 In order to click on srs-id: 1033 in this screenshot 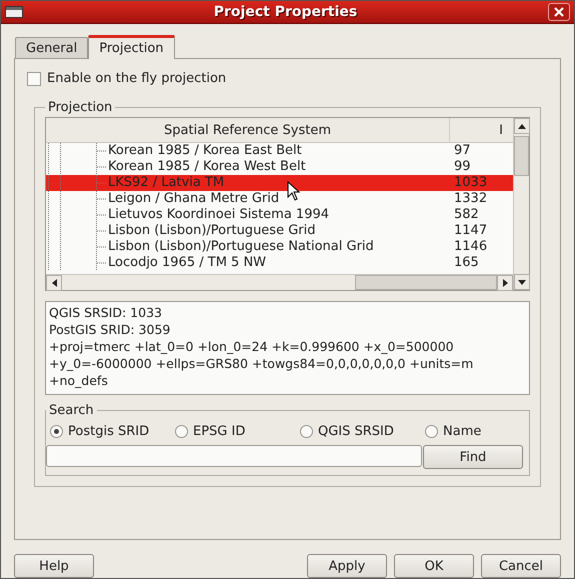, I will do `click(470, 183)`.